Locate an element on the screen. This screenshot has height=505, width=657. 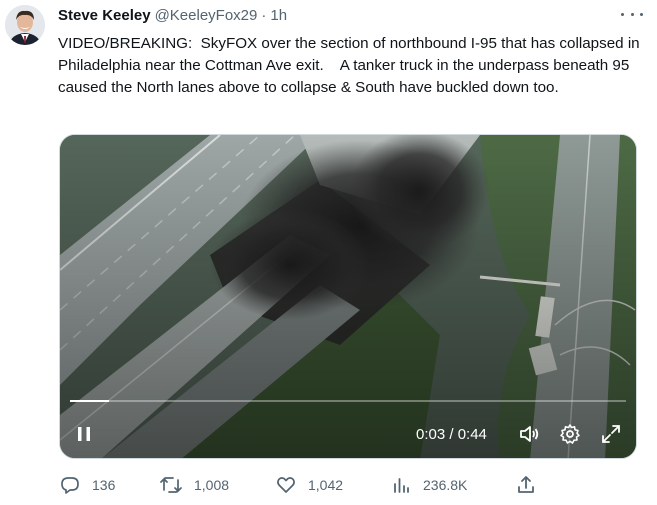
reply-count: 136 is located at coordinates (104, 485).